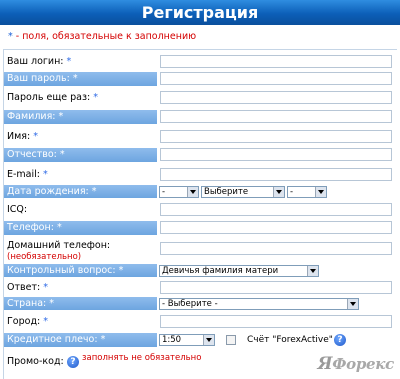 The width and height of the screenshot is (400, 379). Describe the element at coordinates (27, 321) in the screenshot. I see `city-label: Город: *` at that location.